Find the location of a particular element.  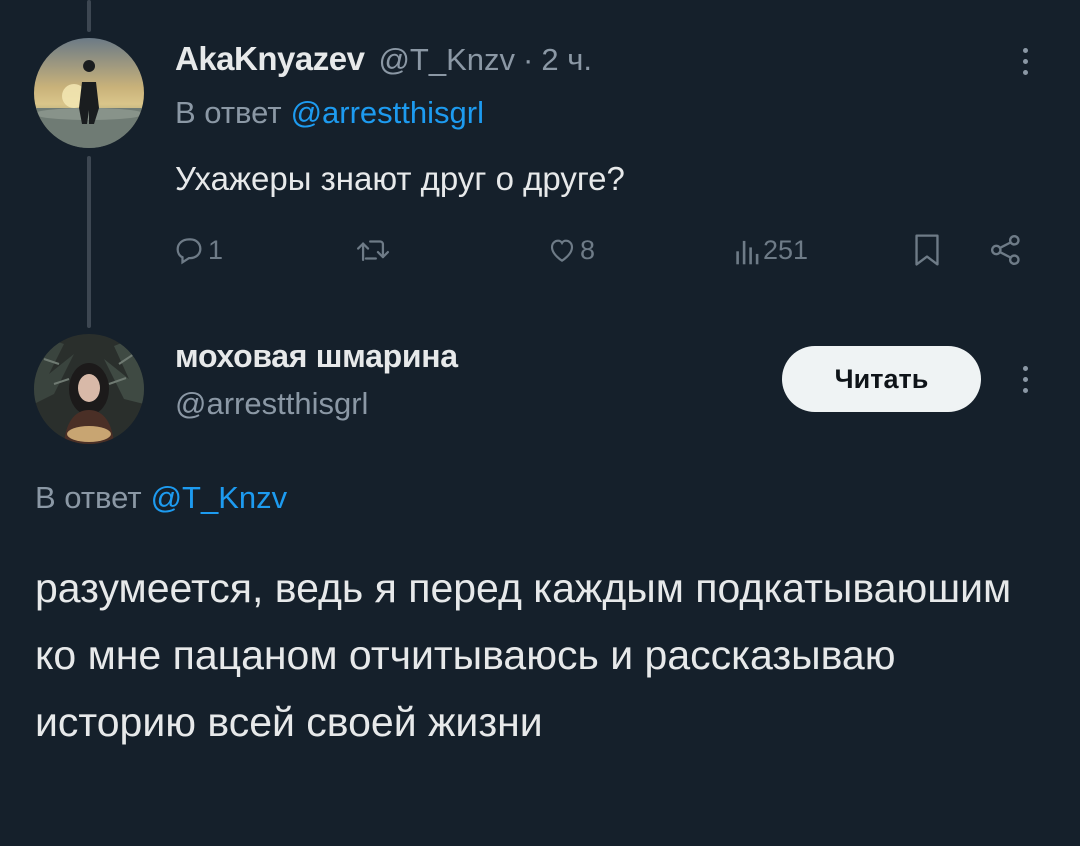

reply-mention-link: @arrestthisgrl is located at coordinates (387, 112).